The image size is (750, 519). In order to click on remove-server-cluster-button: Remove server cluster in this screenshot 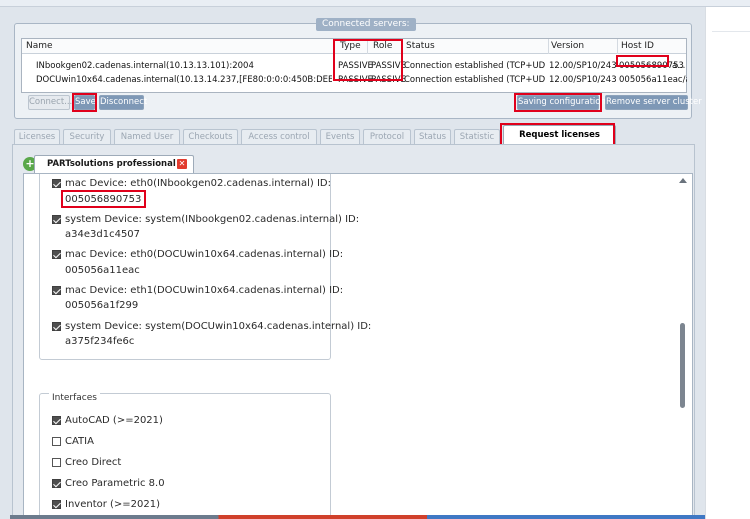, I will do `click(653, 102)`.